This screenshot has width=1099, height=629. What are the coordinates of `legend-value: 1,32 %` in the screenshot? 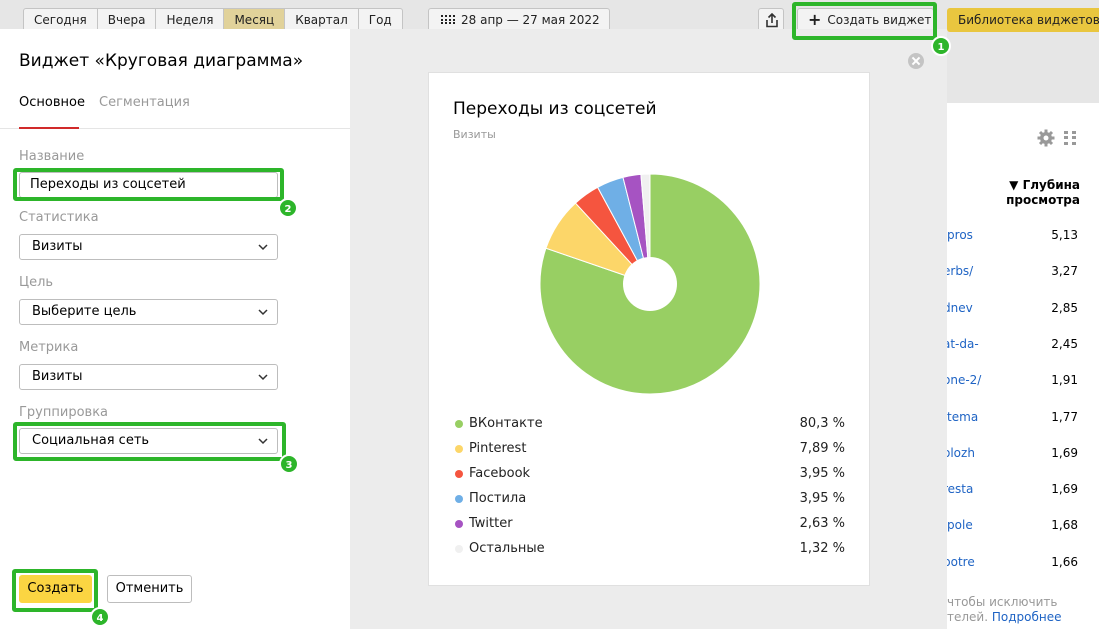 It's located at (822, 548).